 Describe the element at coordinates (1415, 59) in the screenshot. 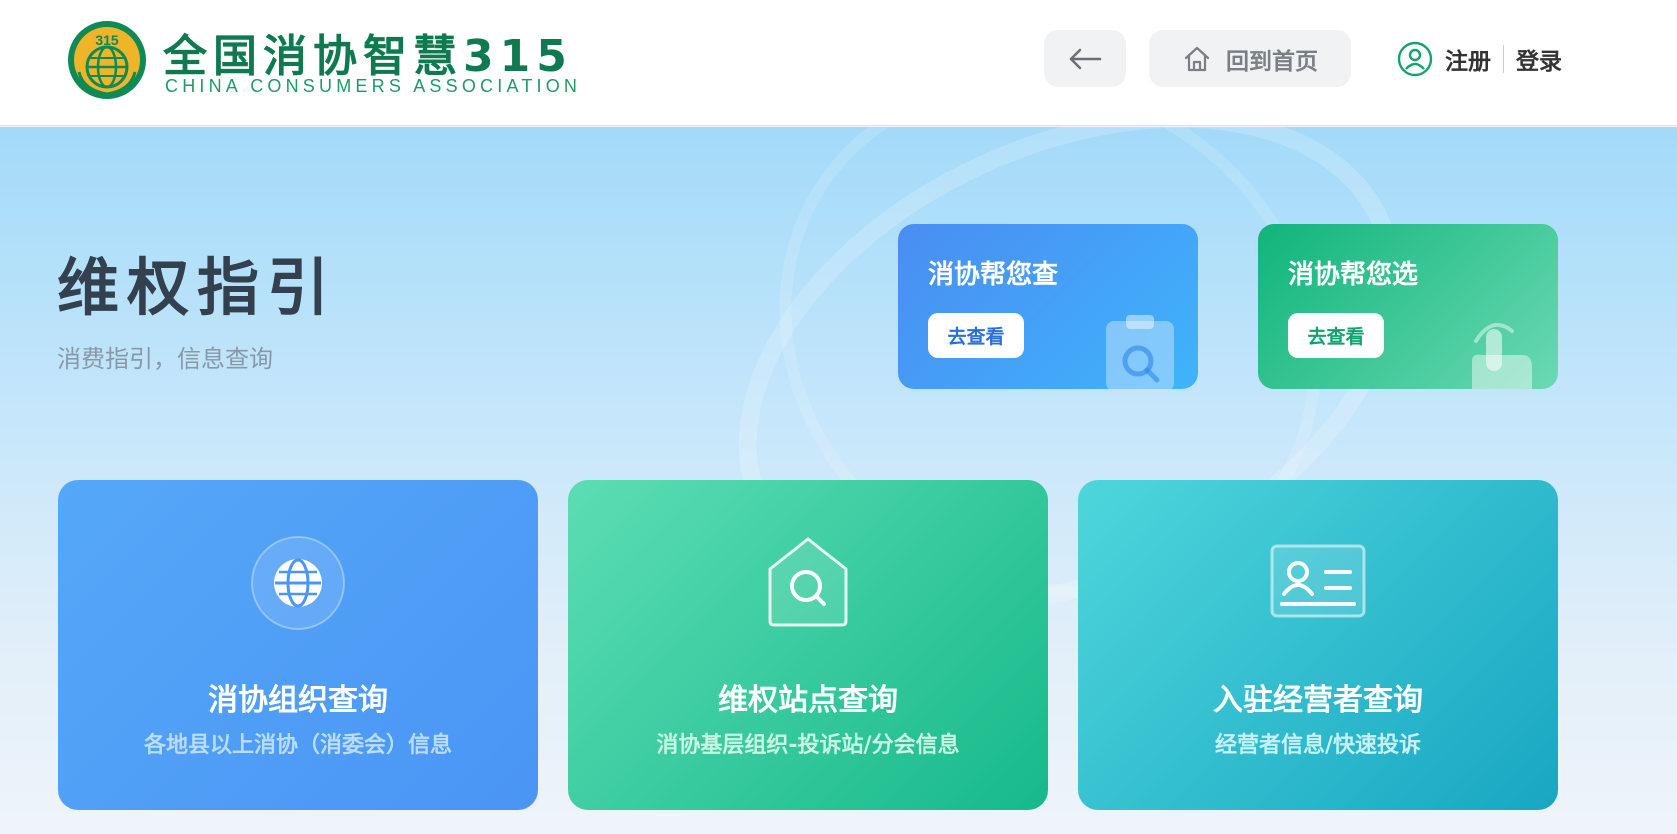

I see `user-circle-icon` at that location.